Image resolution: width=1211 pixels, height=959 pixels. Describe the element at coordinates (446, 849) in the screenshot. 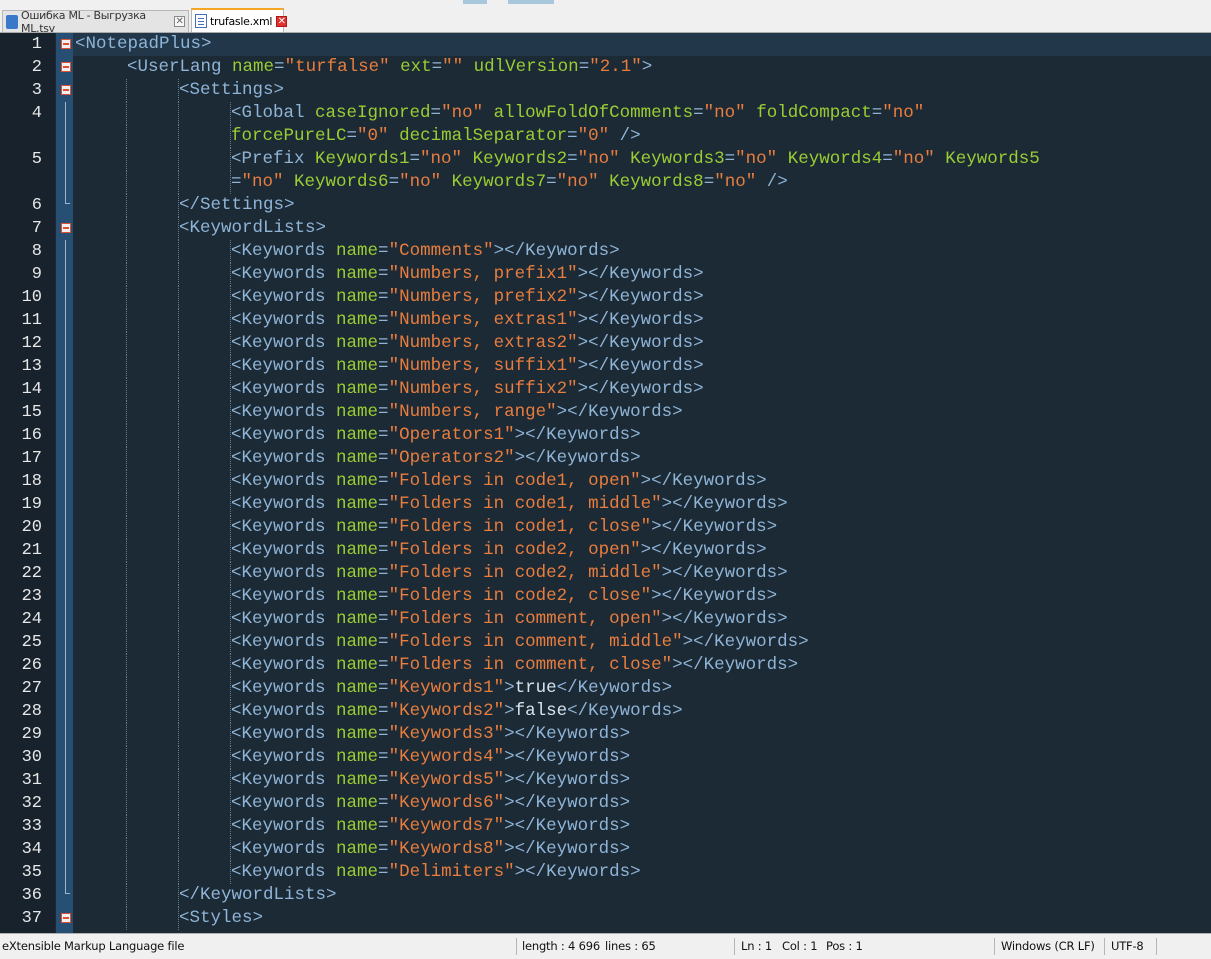

I see `xml-value: "Keywords8"` at that location.